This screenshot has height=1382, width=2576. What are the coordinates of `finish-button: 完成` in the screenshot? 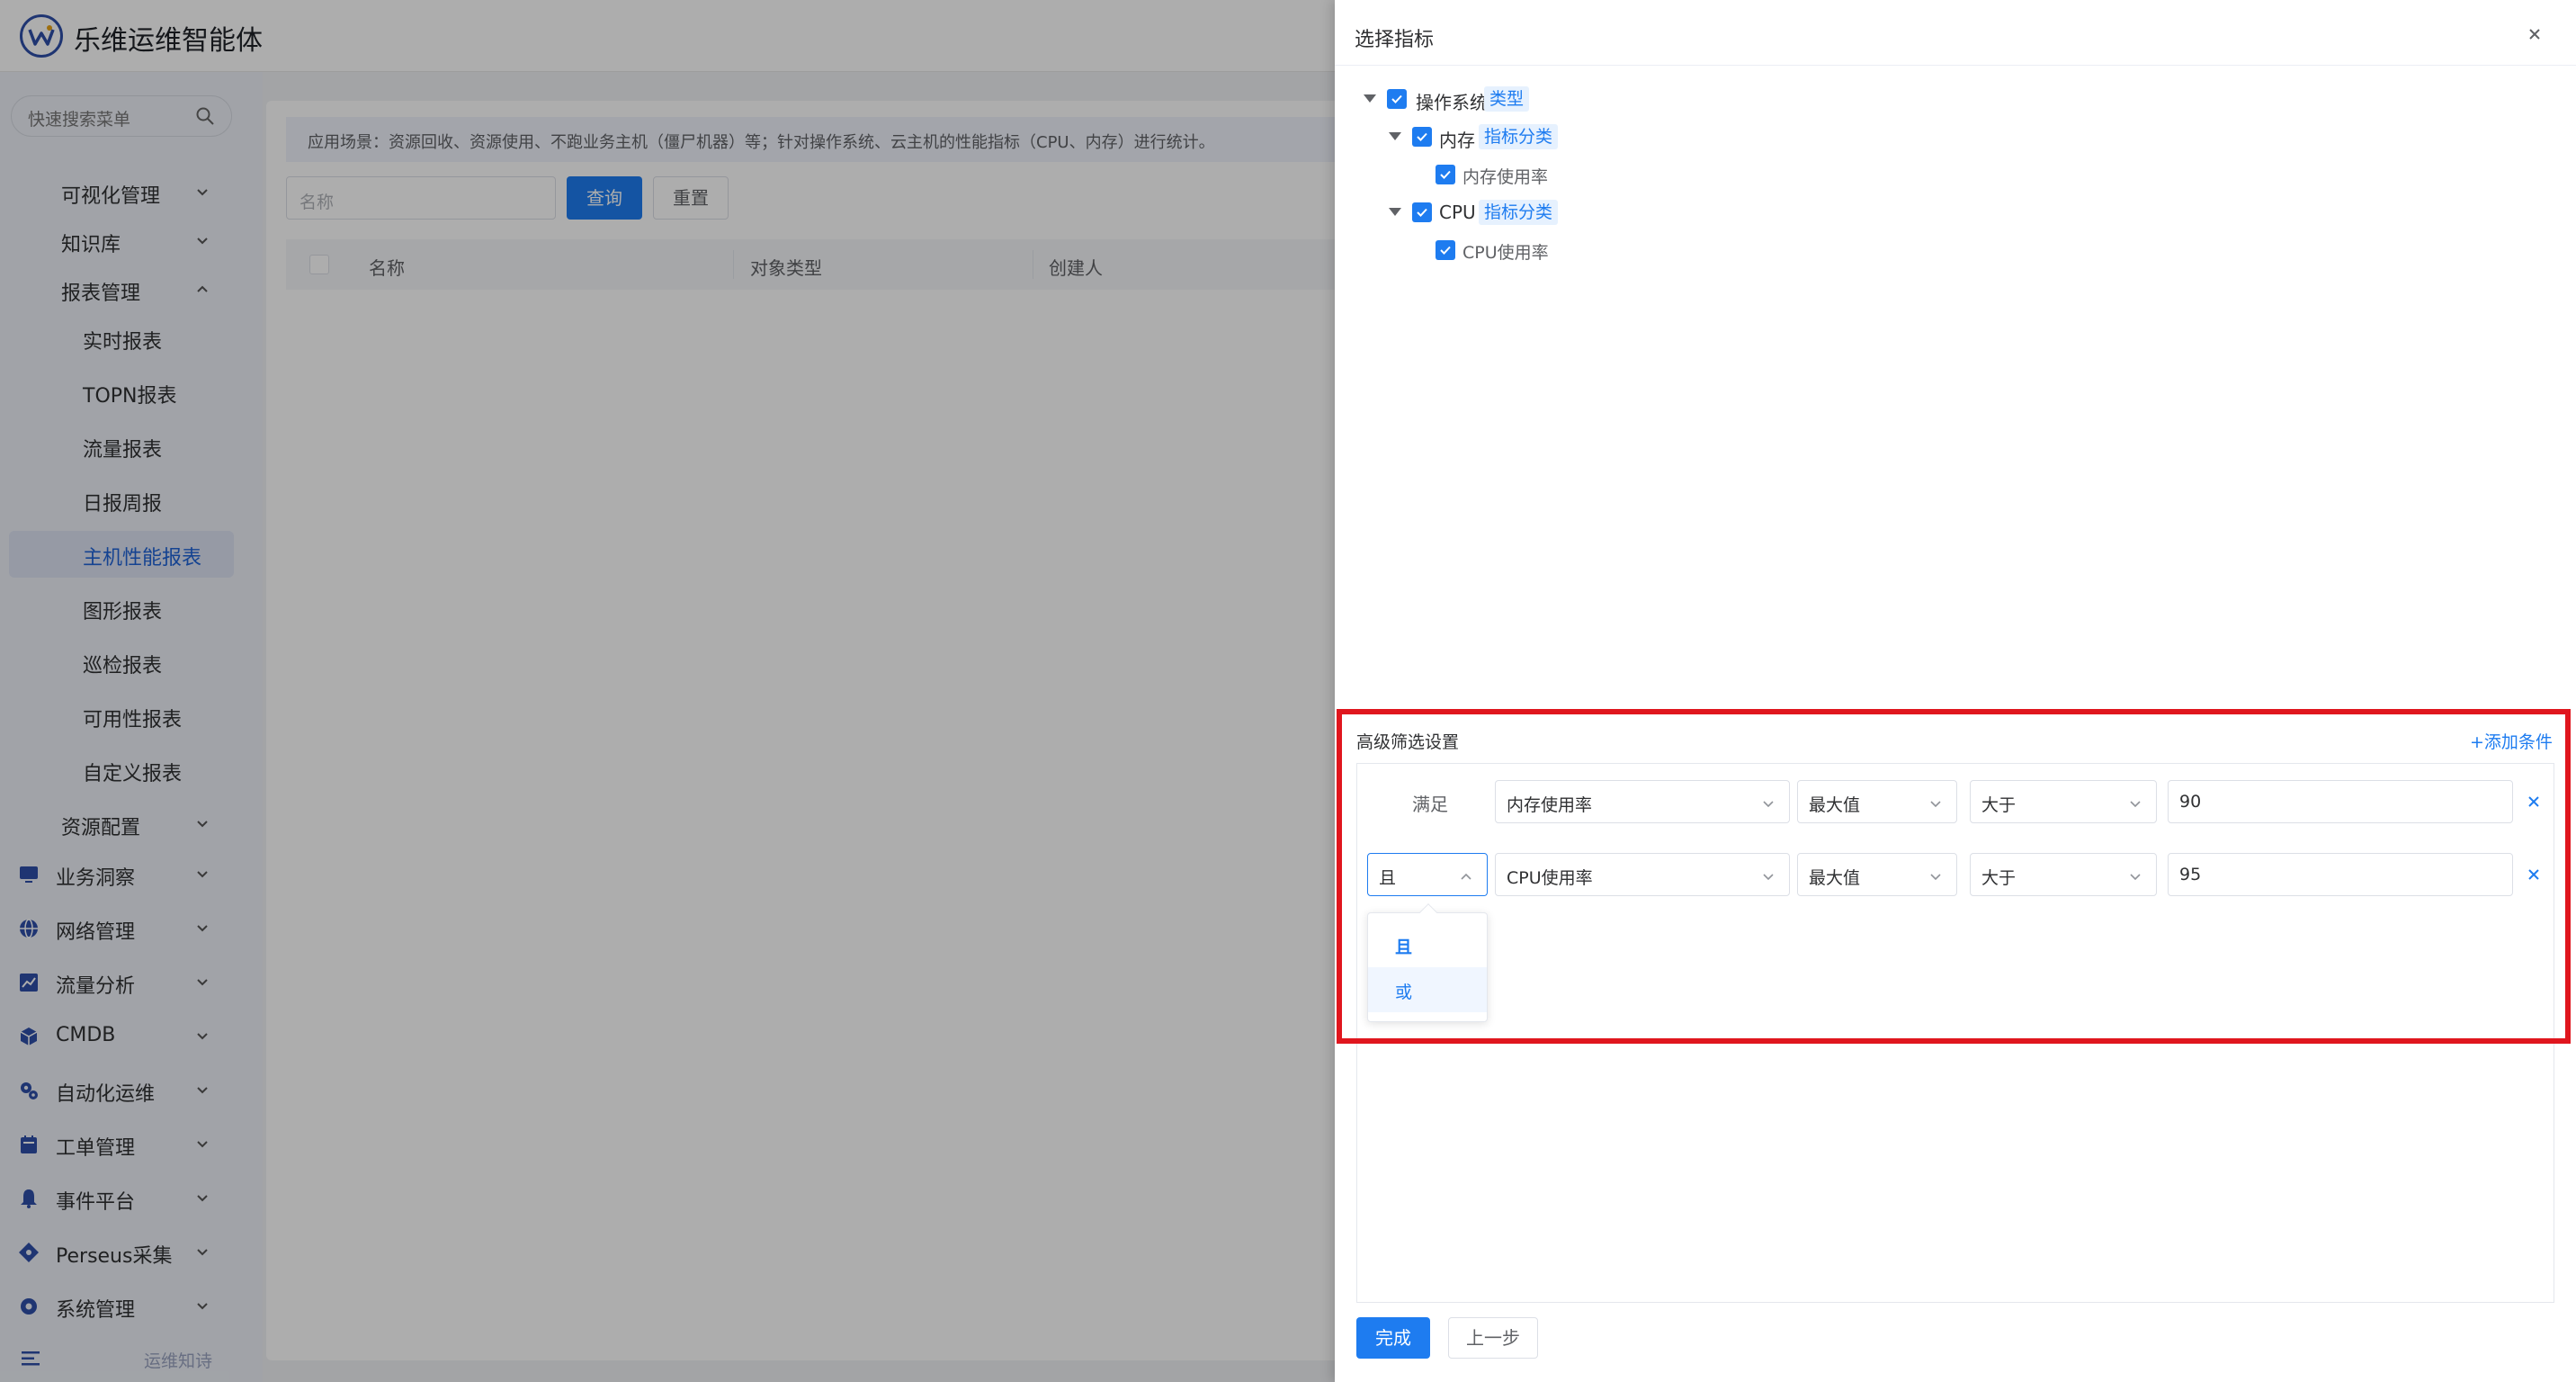 It's located at (1393, 1338).